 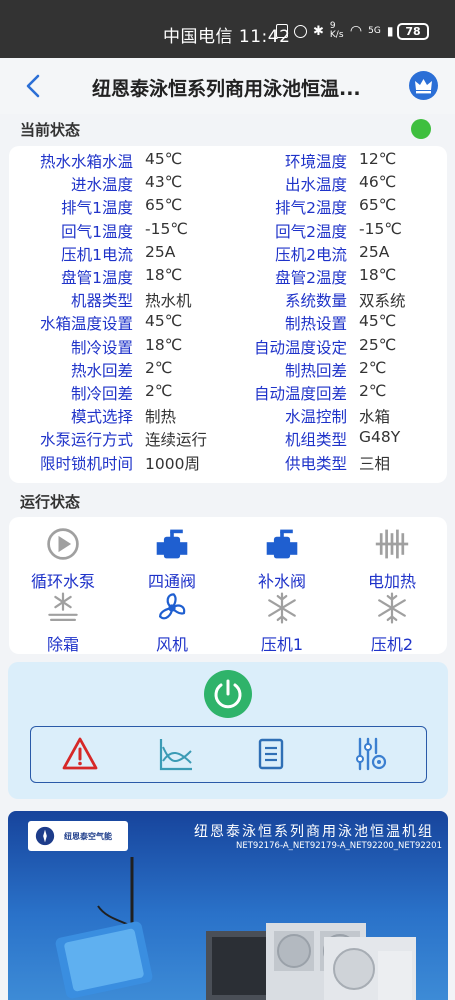 I want to click on pump-icon, so click(x=63, y=544).